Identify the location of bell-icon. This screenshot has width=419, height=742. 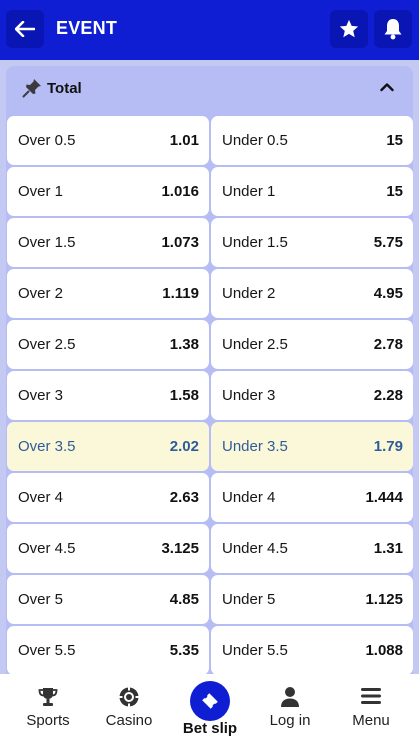
(393, 29).